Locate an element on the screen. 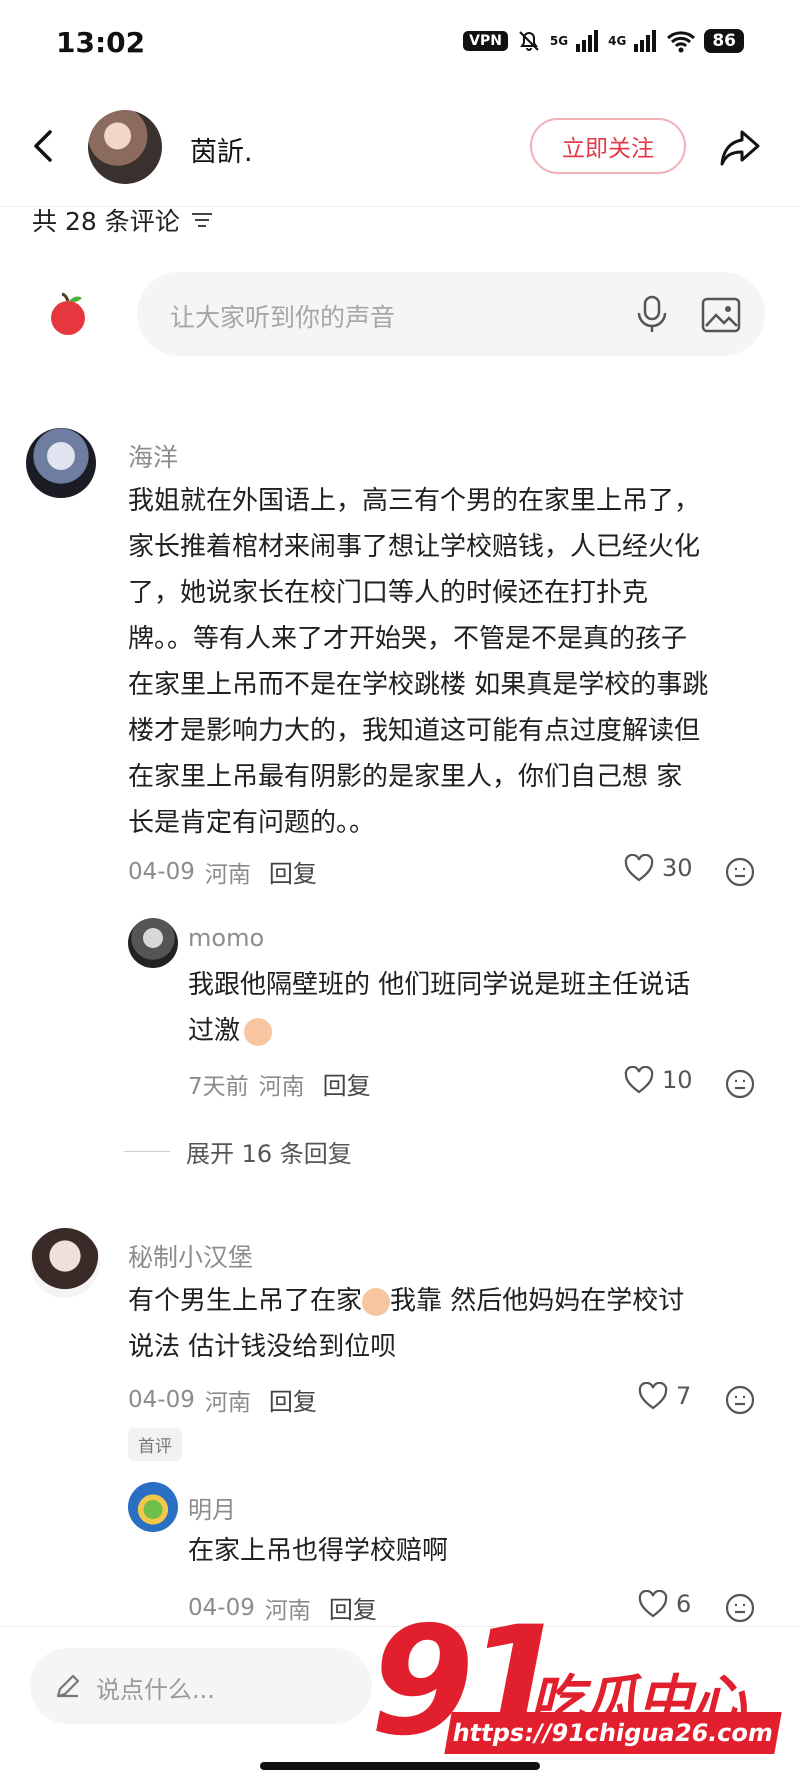 The width and height of the screenshot is (800, 1778). comment-text: 有个男生上吊了在家 我靠 然后他妈妈在学校讨说法 估计钱没给到位呗 is located at coordinates (453, 1324).